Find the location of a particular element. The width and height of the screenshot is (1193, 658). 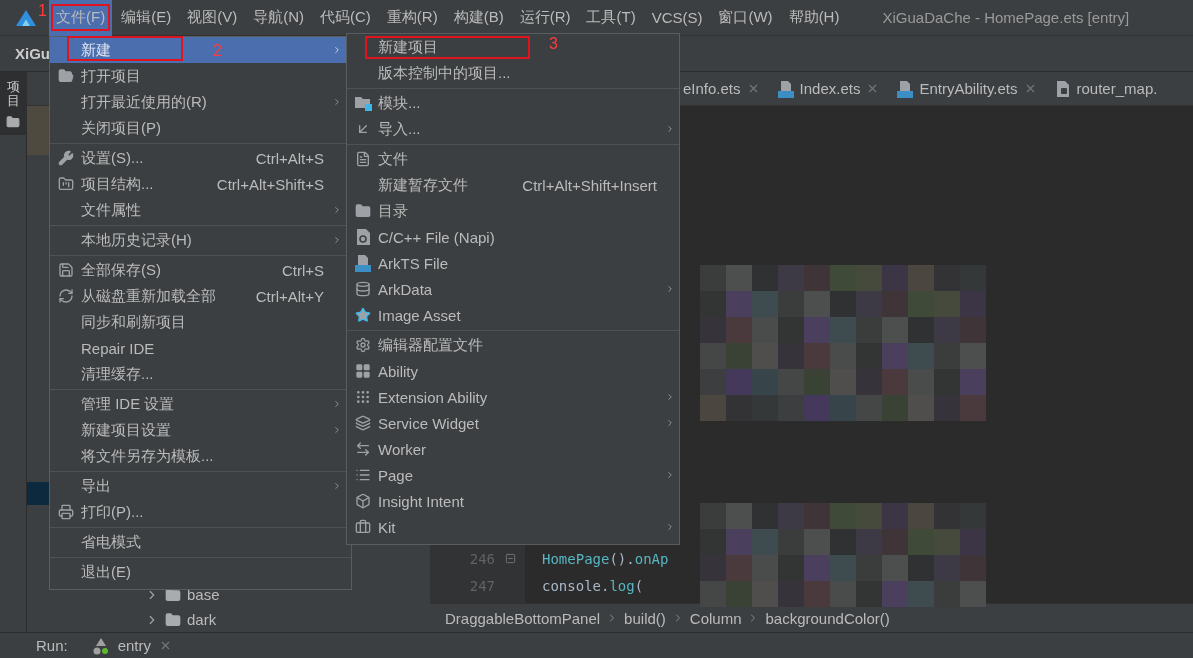

menu-item: Ability is located at coordinates (386, 371).